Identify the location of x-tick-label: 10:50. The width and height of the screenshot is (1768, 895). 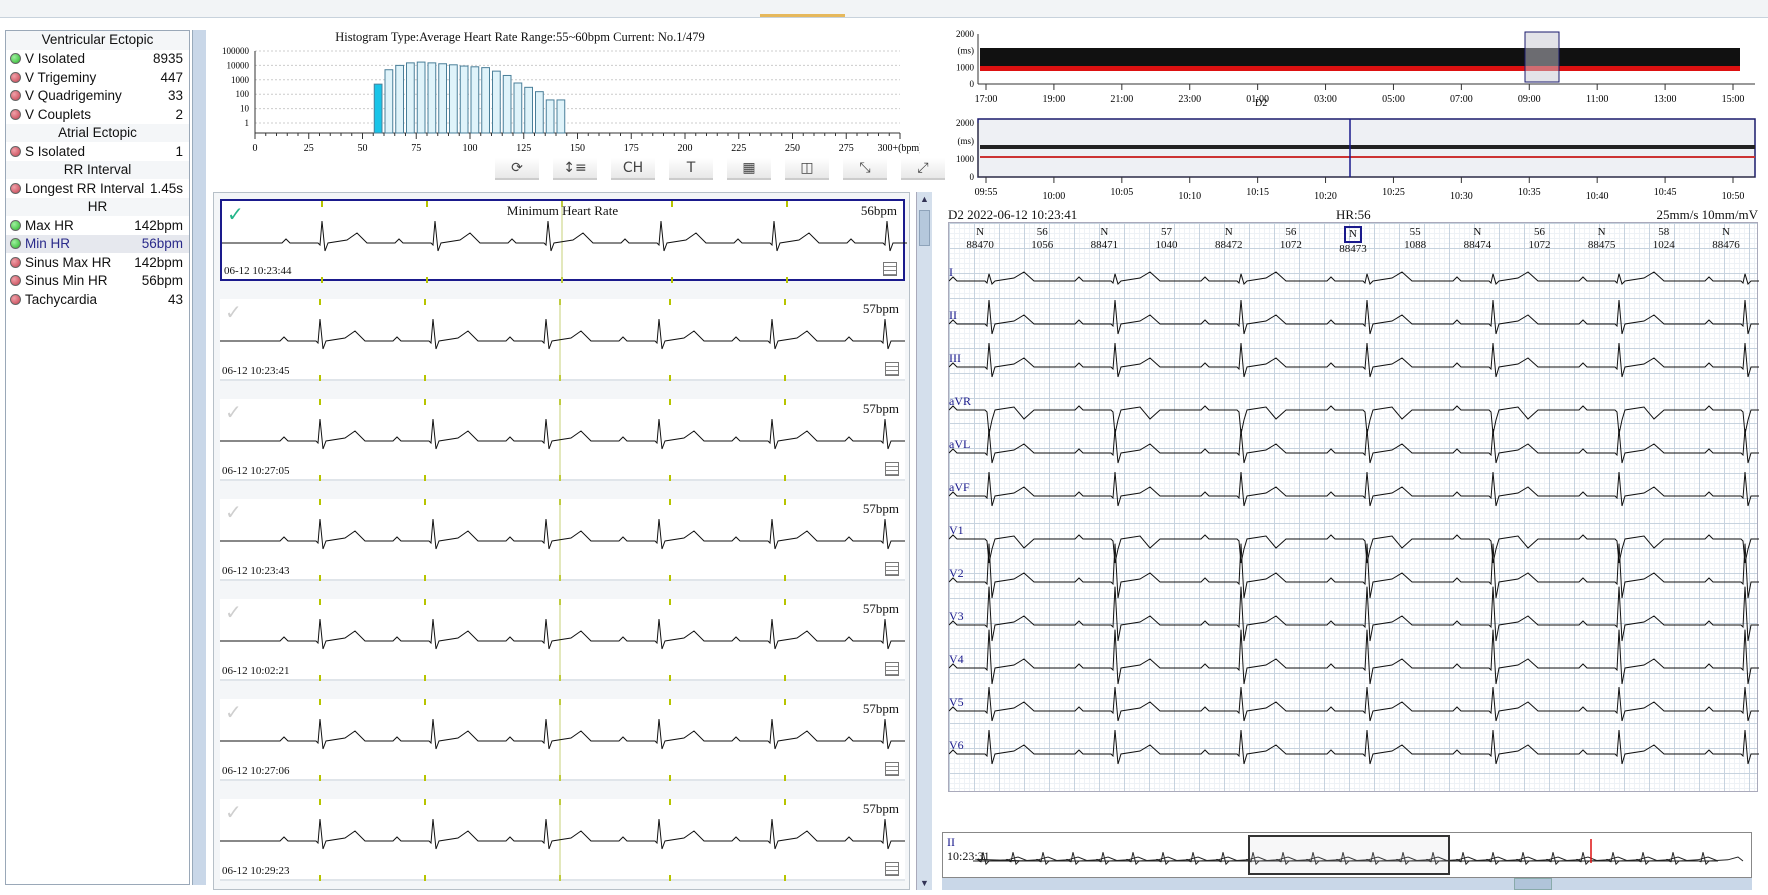
(1733, 196).